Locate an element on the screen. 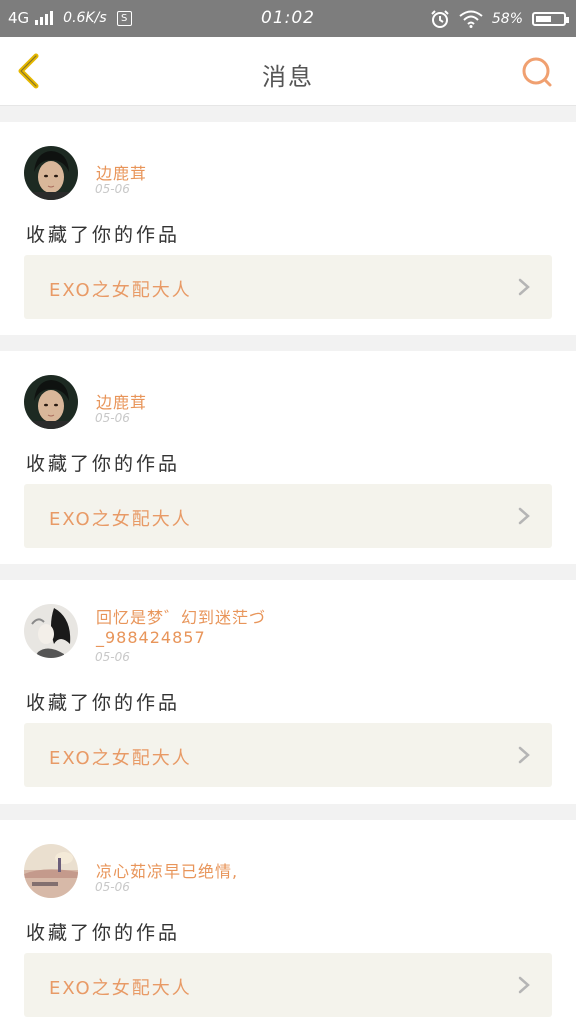 Image resolution: width=576 pixels, height=1024 pixels. ink-figure-icon is located at coordinates (51, 631).